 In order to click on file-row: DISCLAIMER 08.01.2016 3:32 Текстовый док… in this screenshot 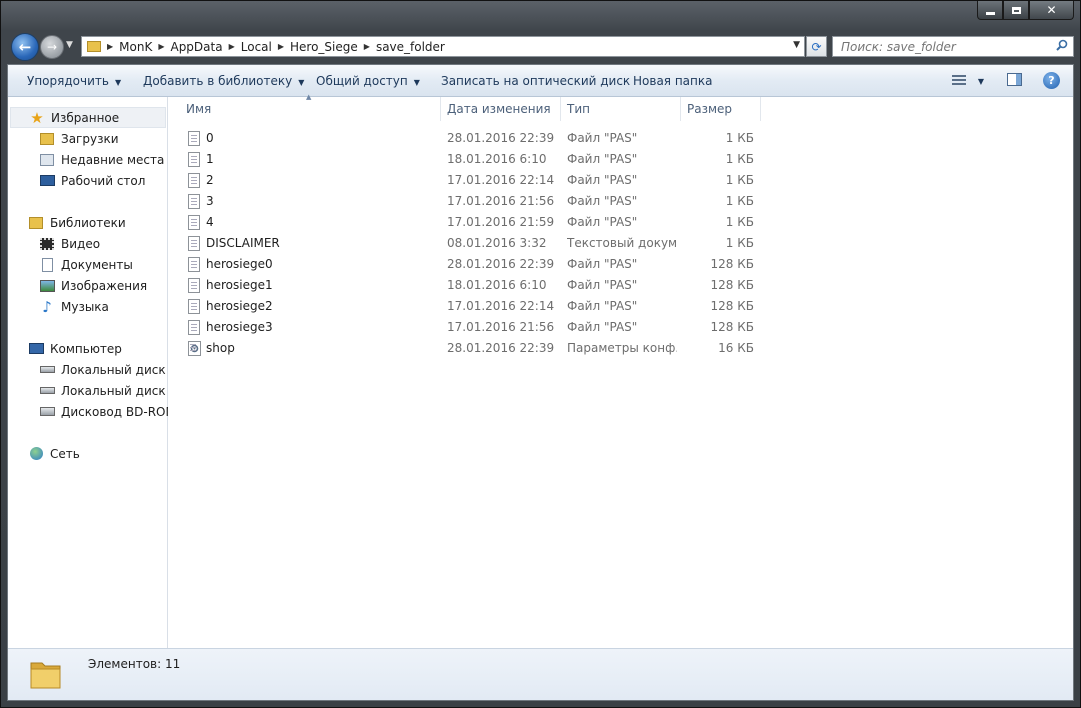, I will do `click(468, 243)`.